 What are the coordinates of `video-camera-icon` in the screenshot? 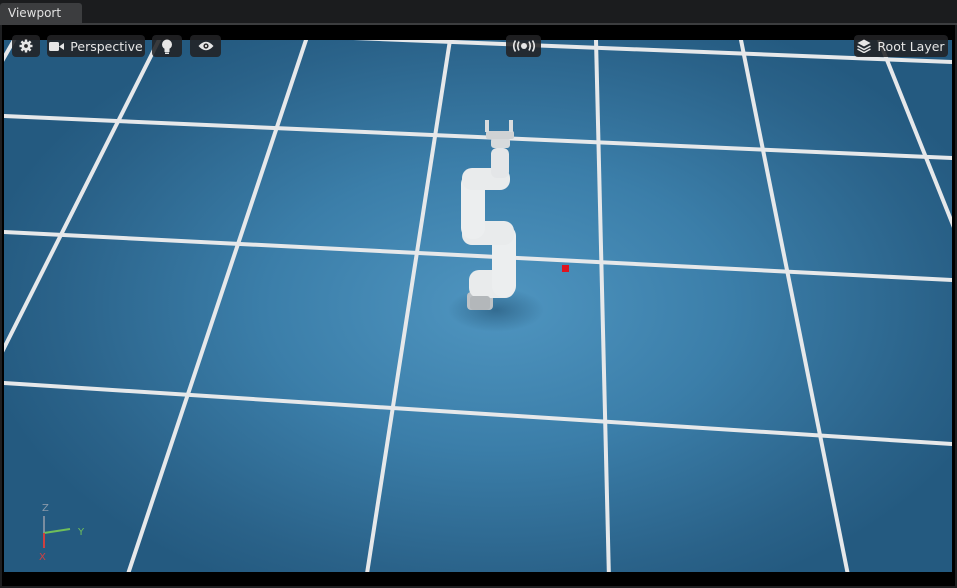 It's located at (57, 46).